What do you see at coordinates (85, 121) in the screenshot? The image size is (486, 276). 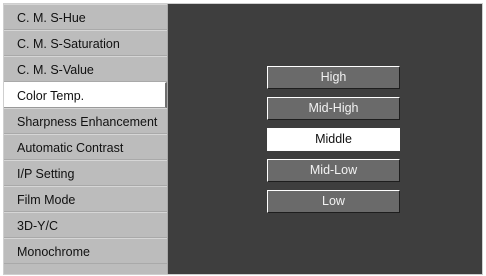 I see `menu-item-sharpness: Sharpness Enhancement` at bounding box center [85, 121].